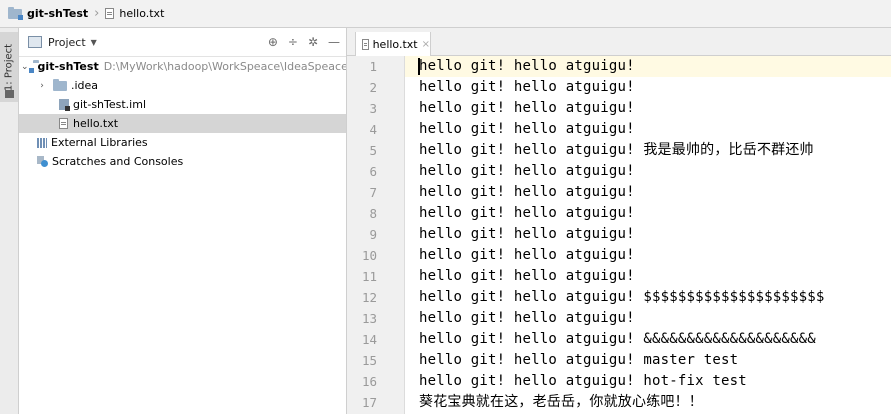 The image size is (891, 414). Describe the element at coordinates (225, 66) in the screenshot. I see `tree-root-path: D:\MyWork\hadoop\WorkSpeace\IdeaSpeace` at that location.